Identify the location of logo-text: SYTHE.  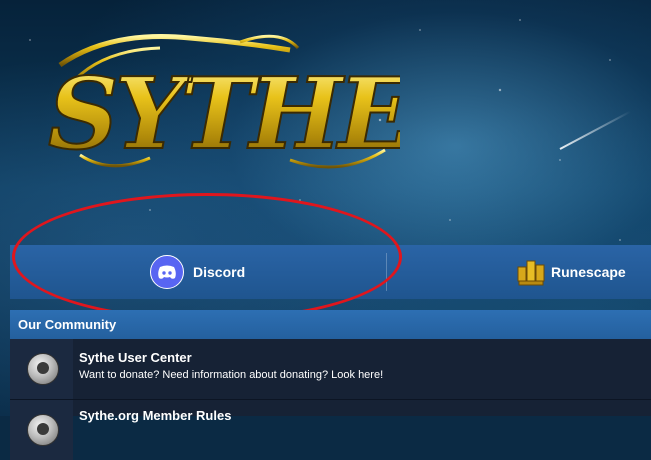
(224, 114).